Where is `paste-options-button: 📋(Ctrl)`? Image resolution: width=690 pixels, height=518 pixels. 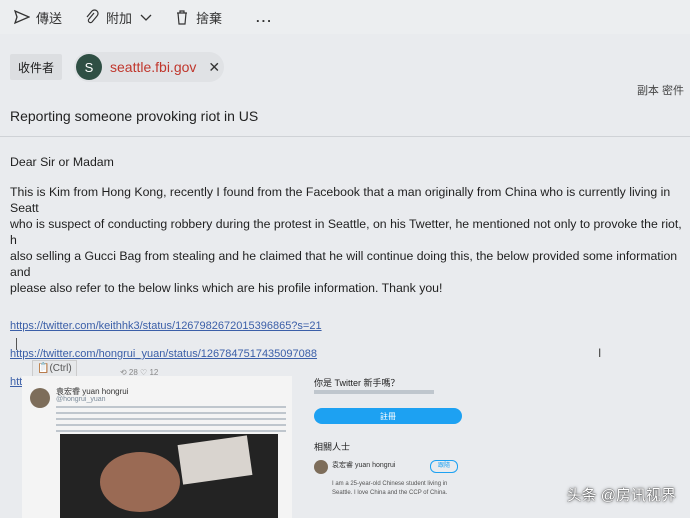
paste-options-button: 📋(Ctrl) is located at coordinates (54, 368).